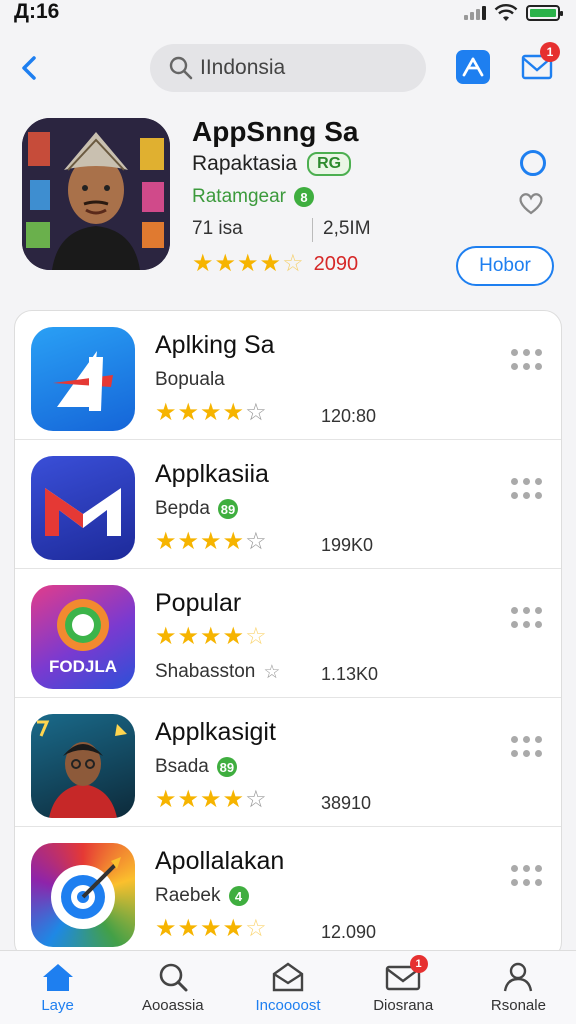 Image resolution: width=576 pixels, height=1024 pixels. I want to click on app-icon-label: FODJLA, so click(83, 666).